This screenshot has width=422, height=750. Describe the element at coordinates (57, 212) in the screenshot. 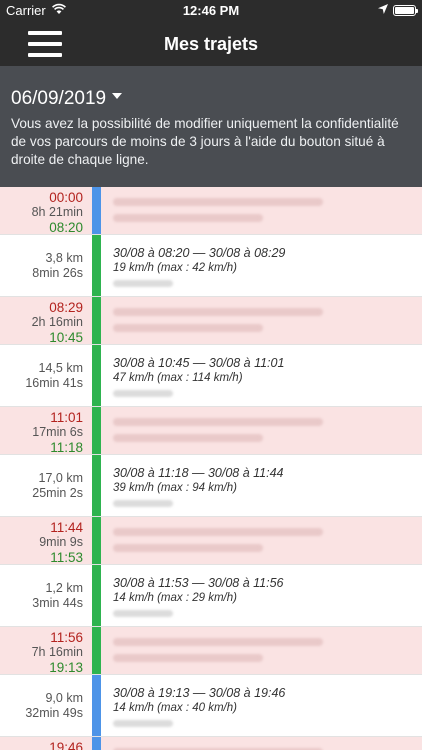

I see `stop-duration: 8h 21min` at that location.